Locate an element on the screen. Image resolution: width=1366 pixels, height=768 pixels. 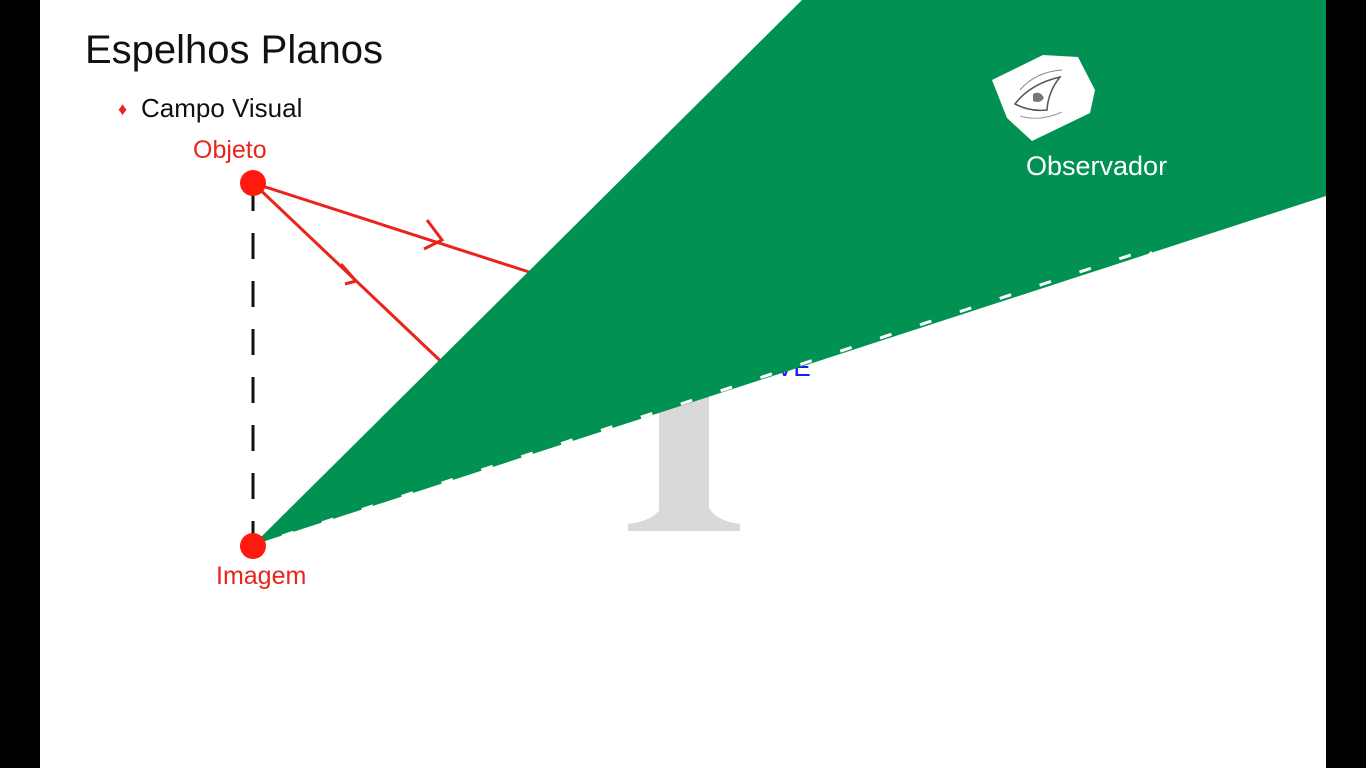
object-label: Objeto is located at coordinates (230, 150).